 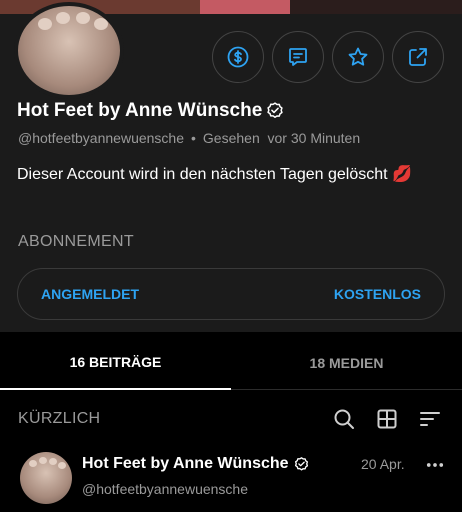 I want to click on seen-label: Gesehen, so click(x=231, y=138).